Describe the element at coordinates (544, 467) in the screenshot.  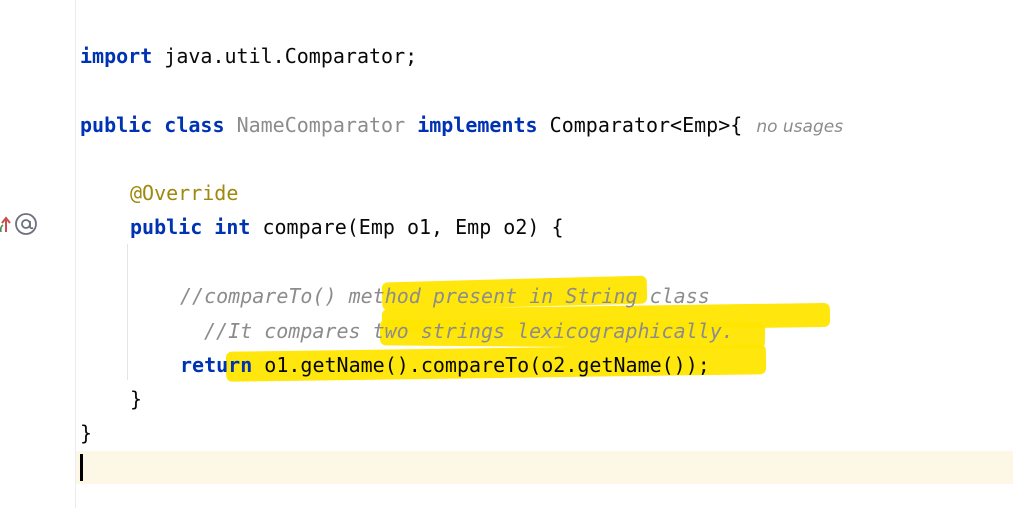
I see `current-line-highlight` at that location.